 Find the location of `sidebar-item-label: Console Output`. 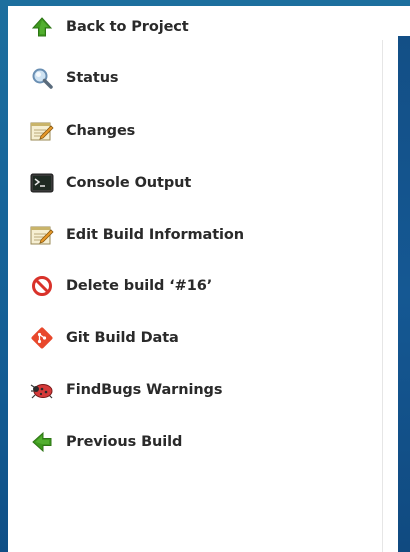

sidebar-item-label: Console Output is located at coordinates (129, 183).